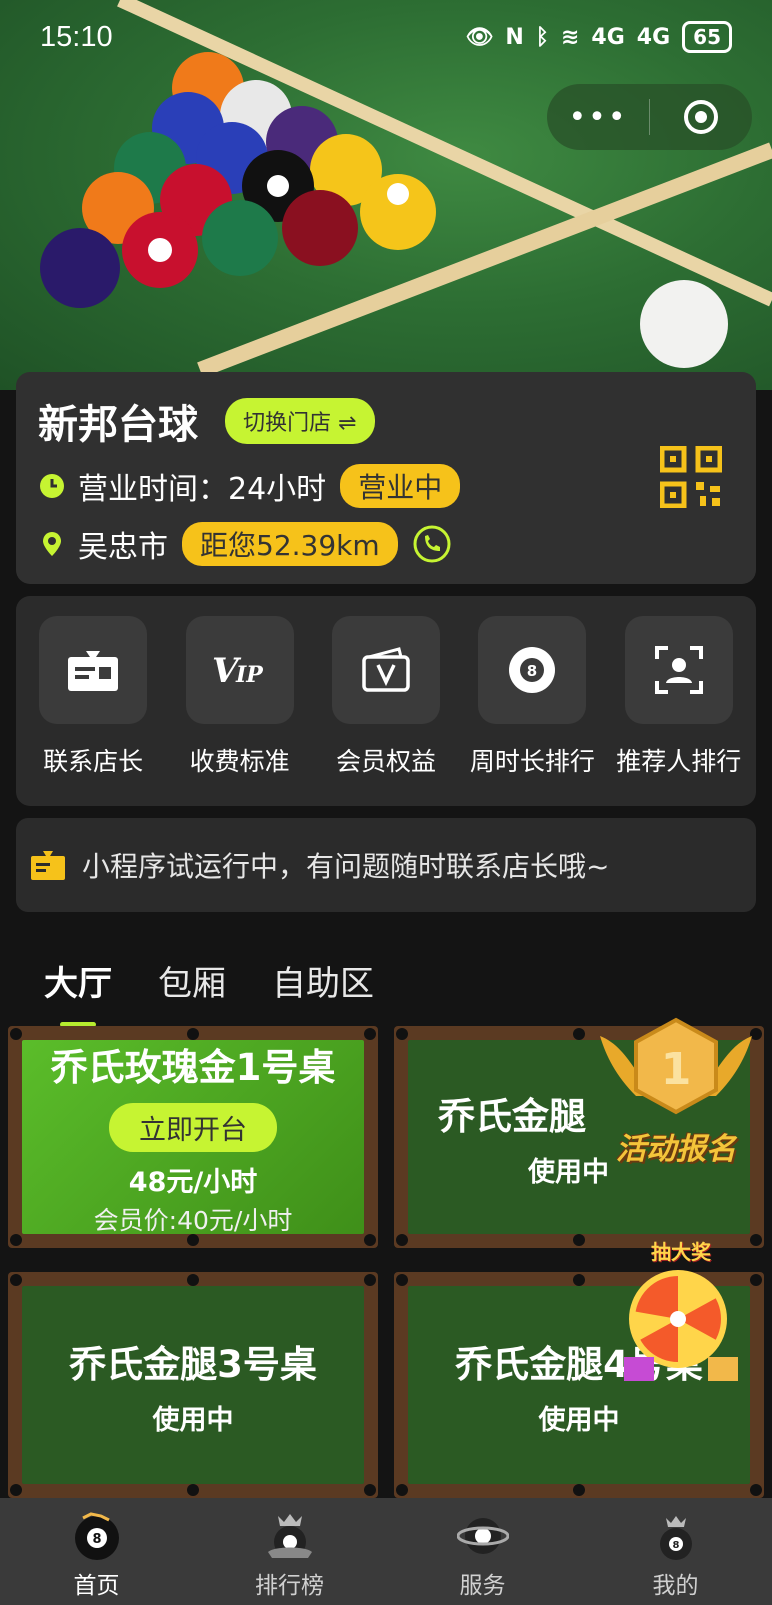 The image size is (772, 1605). Describe the element at coordinates (192, 980) in the screenshot. I see `tab-private-room: 包厢` at that location.